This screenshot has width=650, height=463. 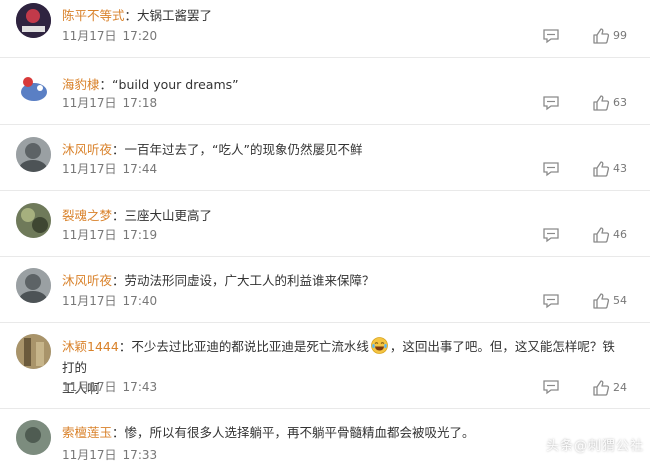 I want to click on like-count: 63, so click(x=620, y=102).